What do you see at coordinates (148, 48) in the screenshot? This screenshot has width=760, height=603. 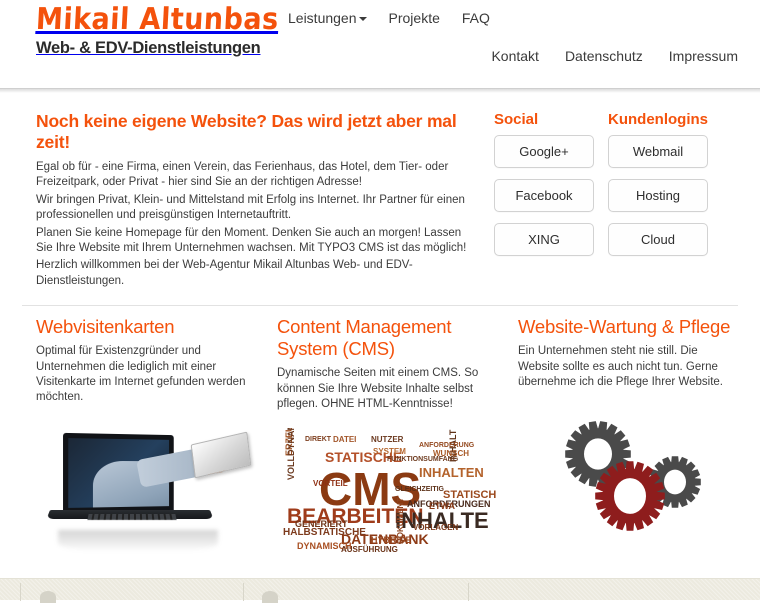 I see `brand-tagline: Web- & EDV-Dienstleistungen` at bounding box center [148, 48].